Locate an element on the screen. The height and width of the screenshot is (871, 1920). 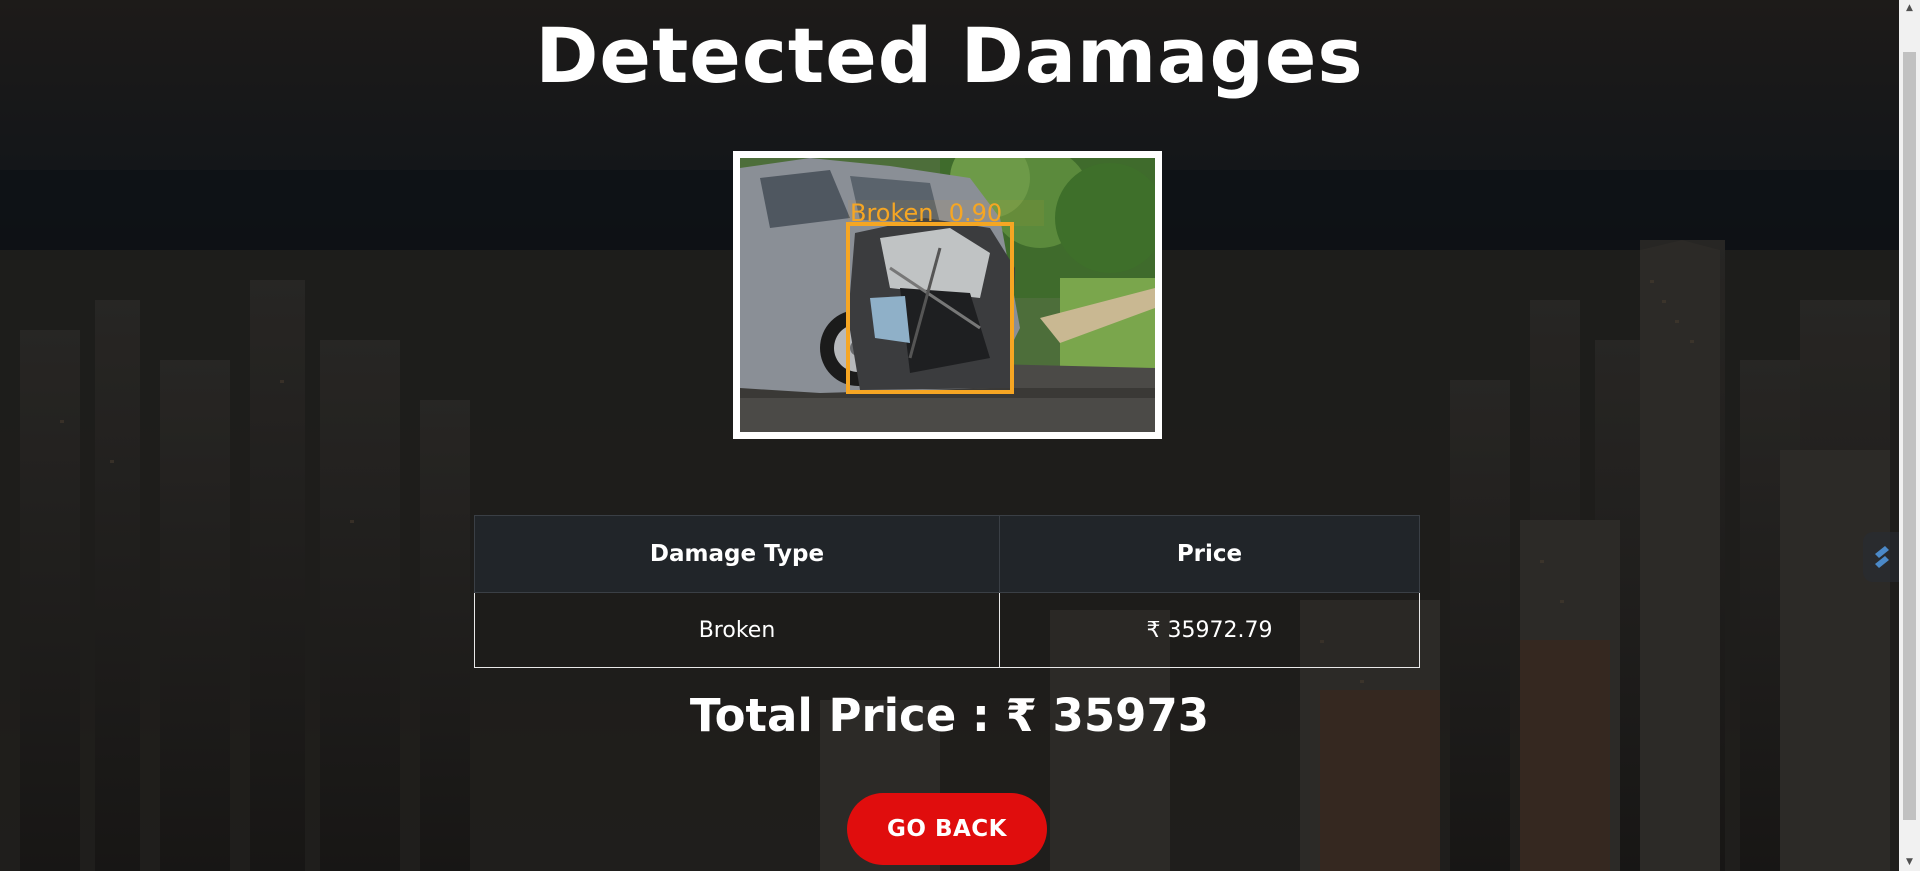
cell-damage-type: Broken is located at coordinates (737, 630).